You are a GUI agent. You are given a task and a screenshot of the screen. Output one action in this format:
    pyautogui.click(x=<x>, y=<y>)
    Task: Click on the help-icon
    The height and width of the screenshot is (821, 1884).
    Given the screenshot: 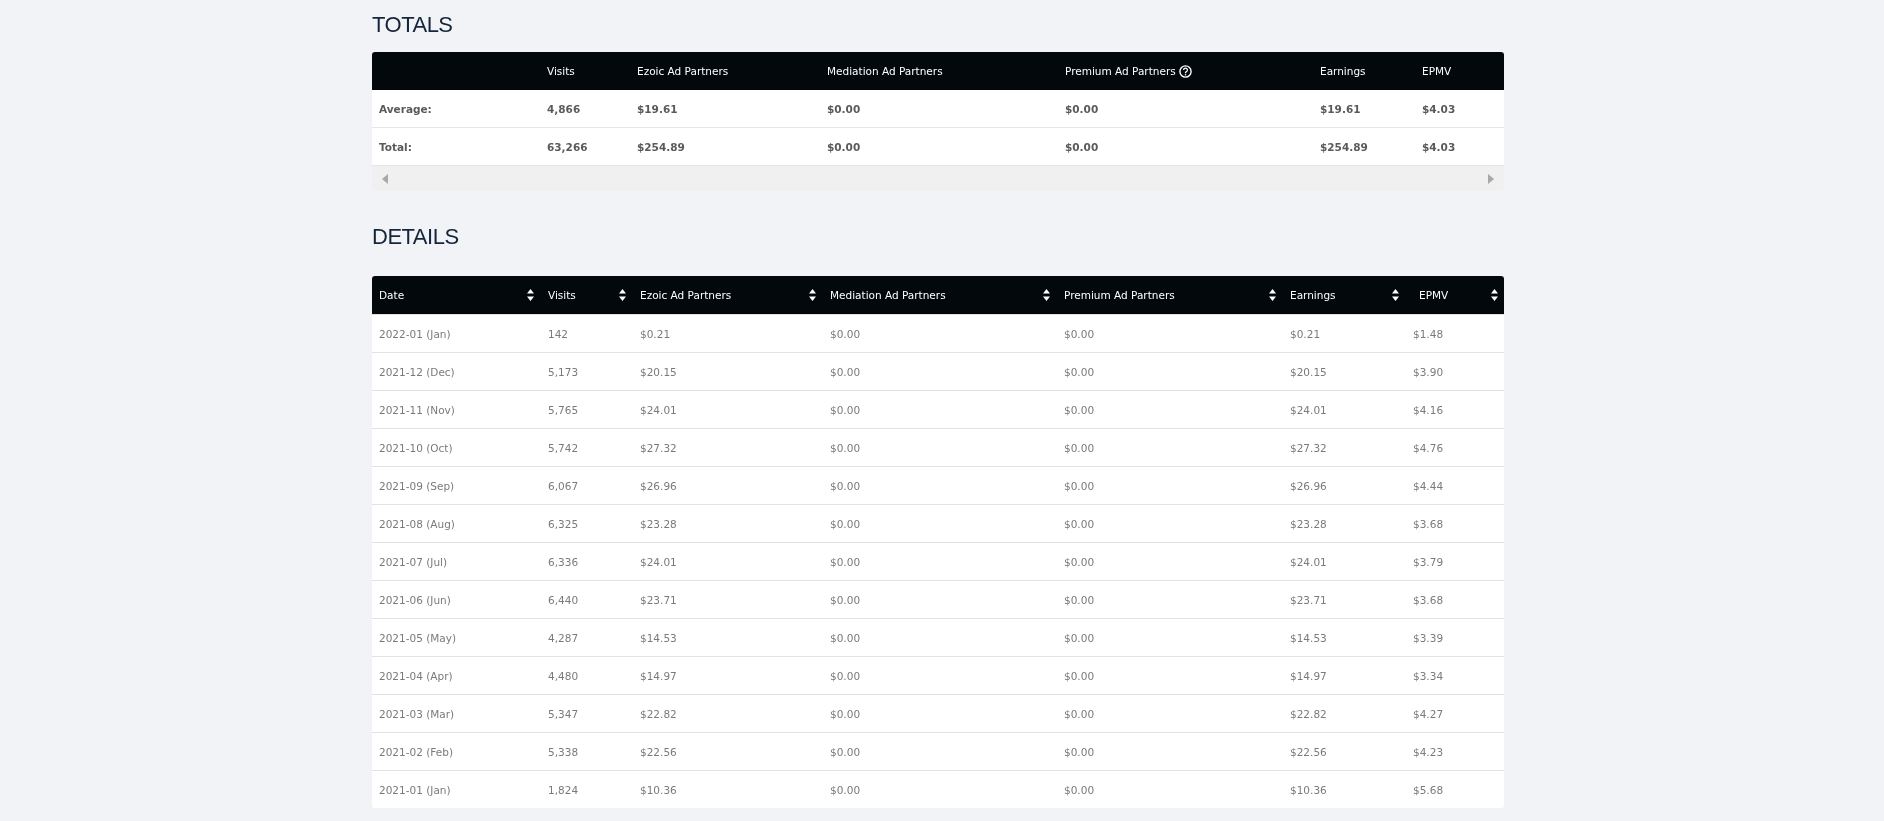 What is the action you would take?
    pyautogui.click(x=1185, y=71)
    